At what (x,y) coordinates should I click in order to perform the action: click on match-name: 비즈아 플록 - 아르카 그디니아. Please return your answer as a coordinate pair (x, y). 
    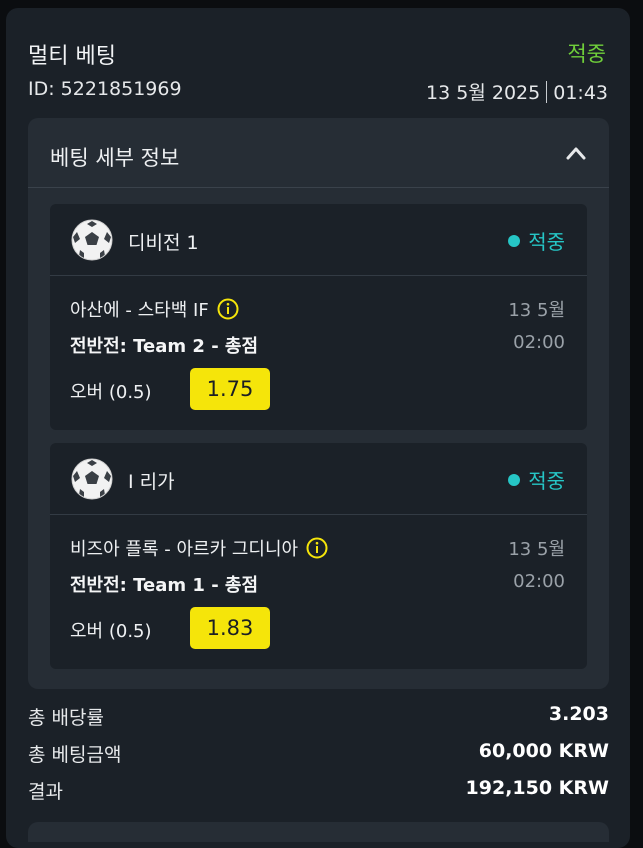
    Looking at the image, I should click on (199, 548).